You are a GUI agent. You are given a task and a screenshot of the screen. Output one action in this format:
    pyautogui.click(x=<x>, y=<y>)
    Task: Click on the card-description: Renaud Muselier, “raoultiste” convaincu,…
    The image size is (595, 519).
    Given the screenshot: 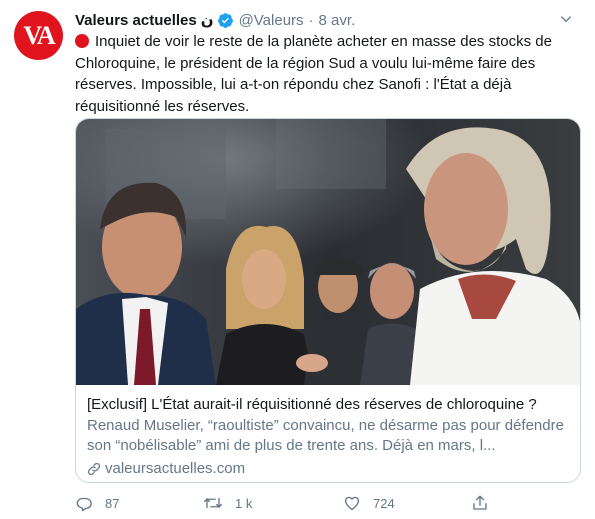 What is the action you would take?
    pyautogui.click(x=325, y=435)
    